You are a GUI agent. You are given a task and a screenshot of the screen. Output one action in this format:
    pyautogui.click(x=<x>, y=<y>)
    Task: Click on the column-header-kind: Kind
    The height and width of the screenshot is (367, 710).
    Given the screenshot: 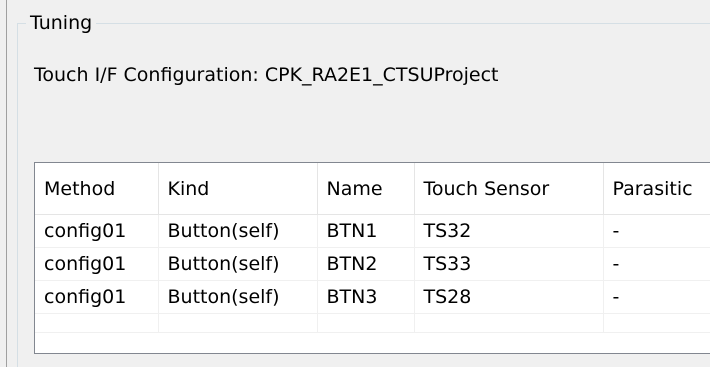 What is the action you would take?
    pyautogui.click(x=238, y=189)
    